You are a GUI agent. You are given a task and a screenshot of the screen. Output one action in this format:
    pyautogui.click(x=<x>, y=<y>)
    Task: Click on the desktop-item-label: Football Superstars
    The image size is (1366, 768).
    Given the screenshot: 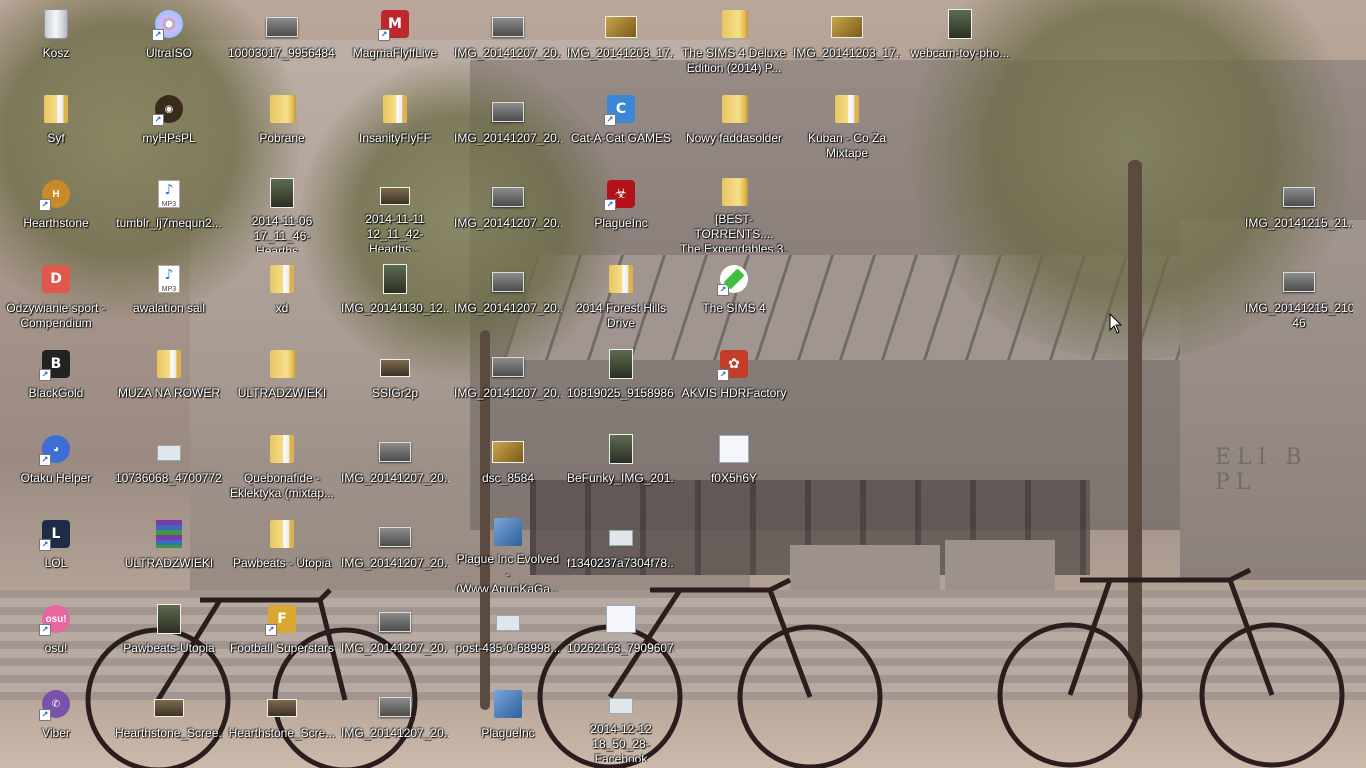 What is the action you would take?
    pyautogui.click(x=282, y=648)
    